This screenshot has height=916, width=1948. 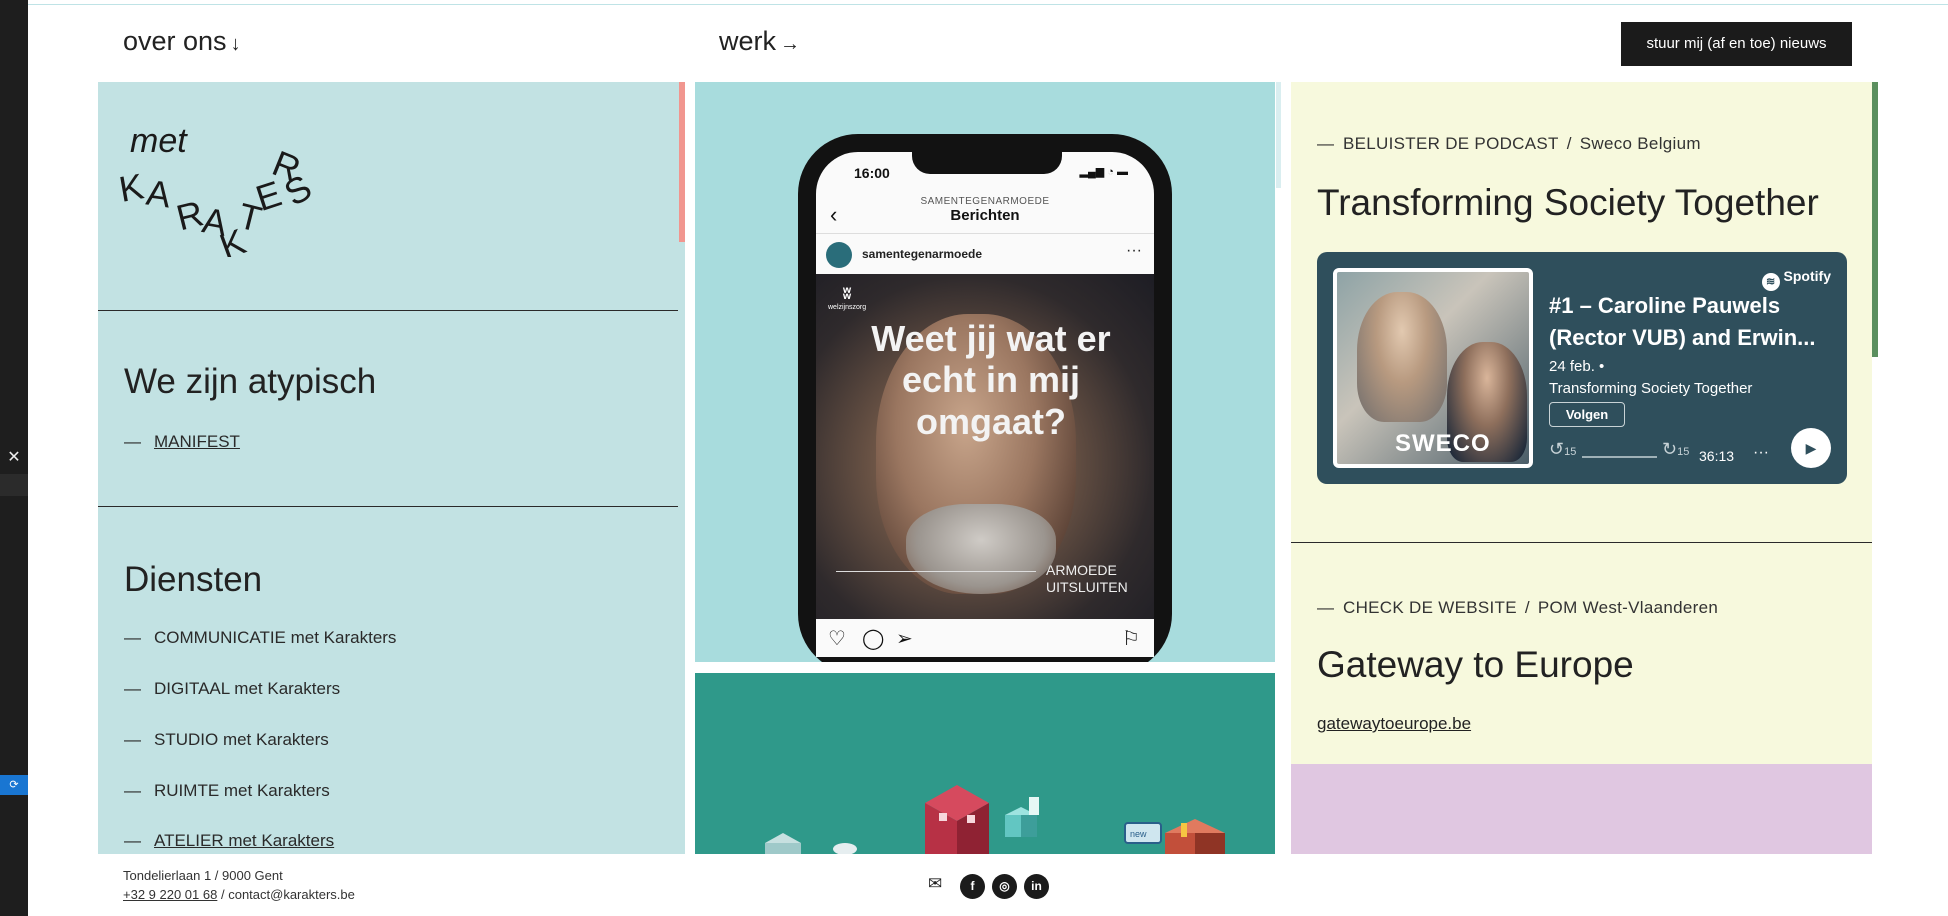 I want to click on side-panel-slot, so click(x=14, y=485).